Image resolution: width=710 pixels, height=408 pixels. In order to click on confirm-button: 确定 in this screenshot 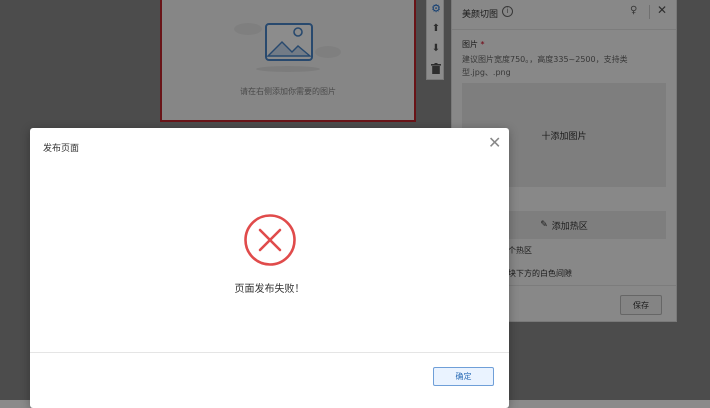, I will do `click(463, 376)`.